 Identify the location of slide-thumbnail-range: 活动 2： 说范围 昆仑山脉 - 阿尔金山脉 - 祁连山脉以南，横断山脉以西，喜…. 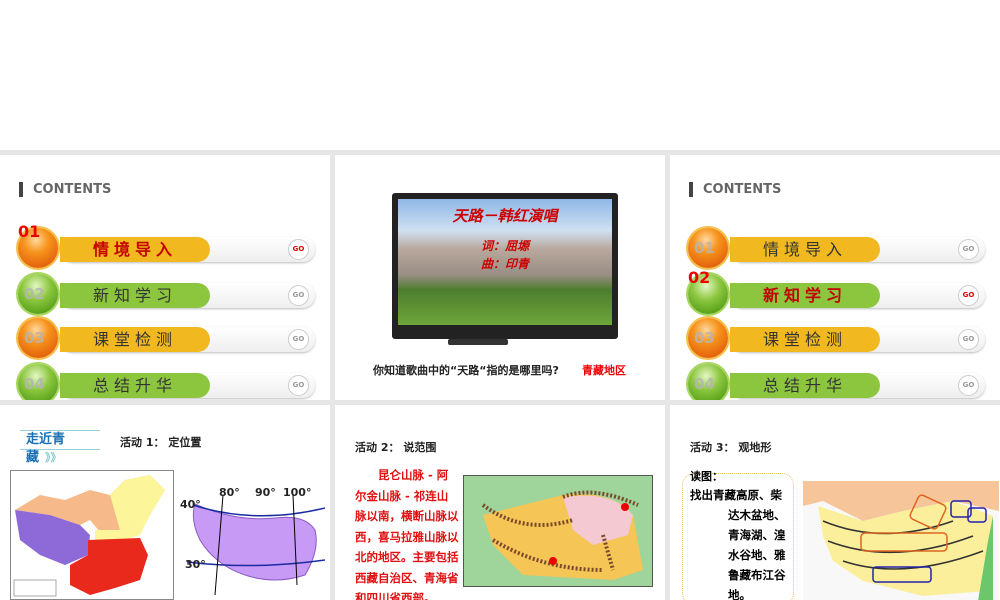
(500, 502).